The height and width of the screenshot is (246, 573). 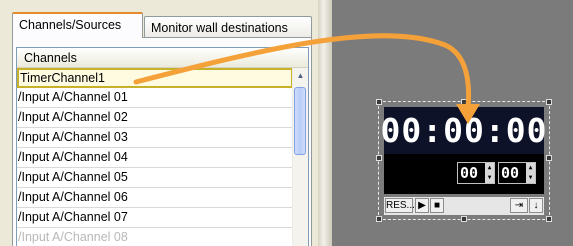 I want to click on list-item: /Input A/Channel 02, so click(x=155, y=118).